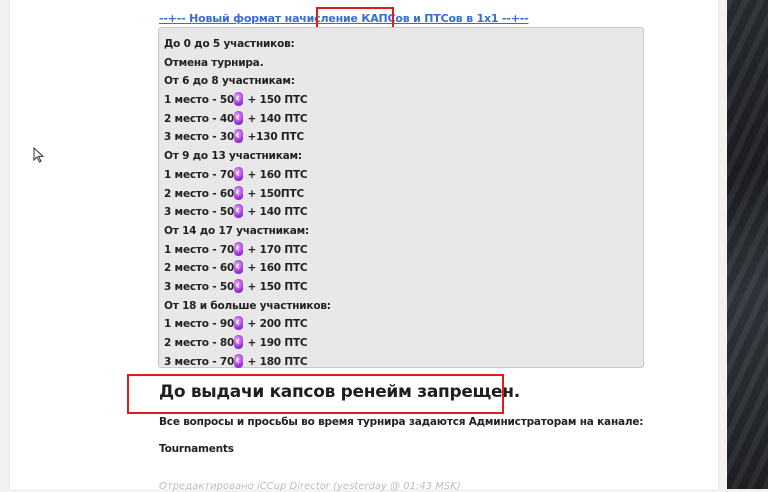 This screenshot has width=768, height=492. What do you see at coordinates (214, 62) in the screenshot?
I see `quote-line-text: Отмена турнира.` at bounding box center [214, 62].